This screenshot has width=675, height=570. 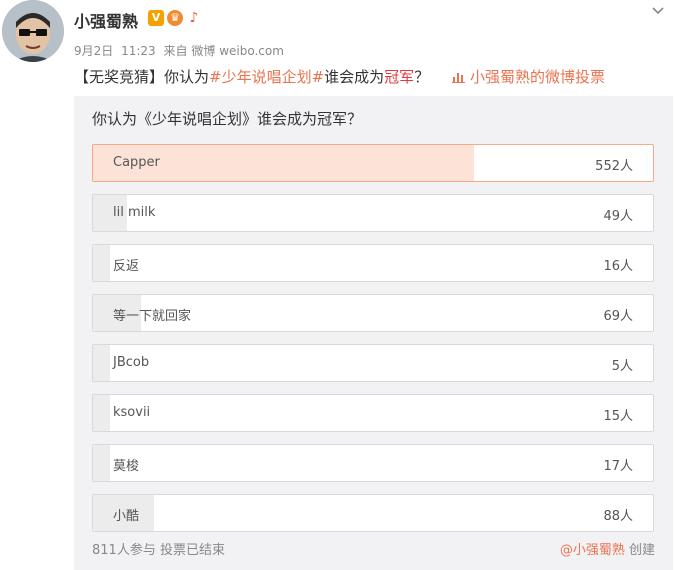 What do you see at coordinates (622, 366) in the screenshot?
I see `poll-option-count: 5人` at bounding box center [622, 366].